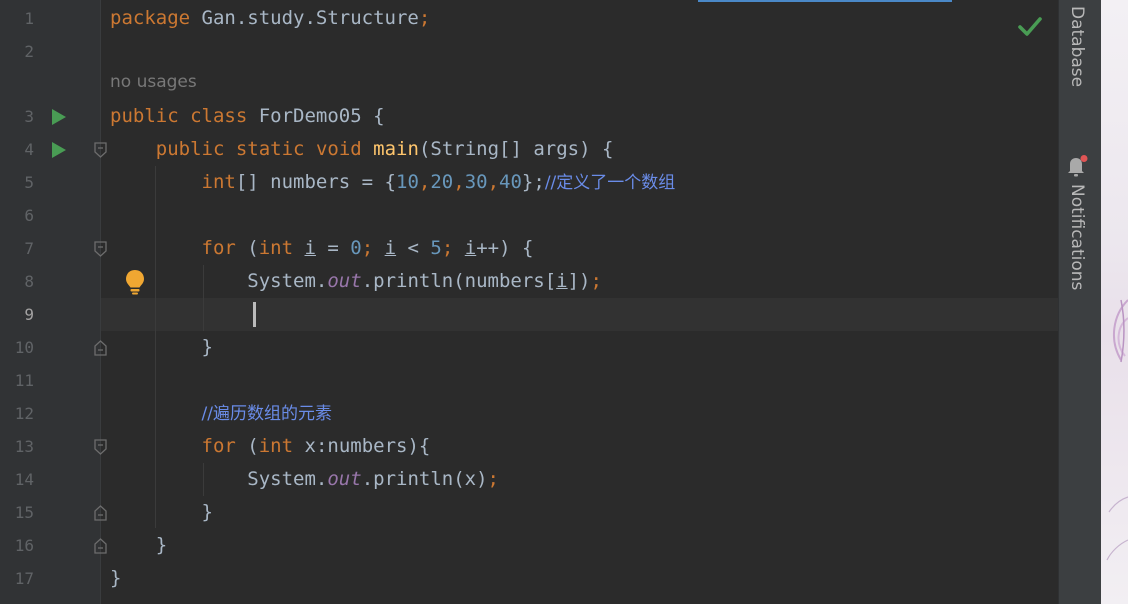 This screenshot has width=1128, height=604. What do you see at coordinates (24, 413) in the screenshot?
I see `line-number: 12` at bounding box center [24, 413].